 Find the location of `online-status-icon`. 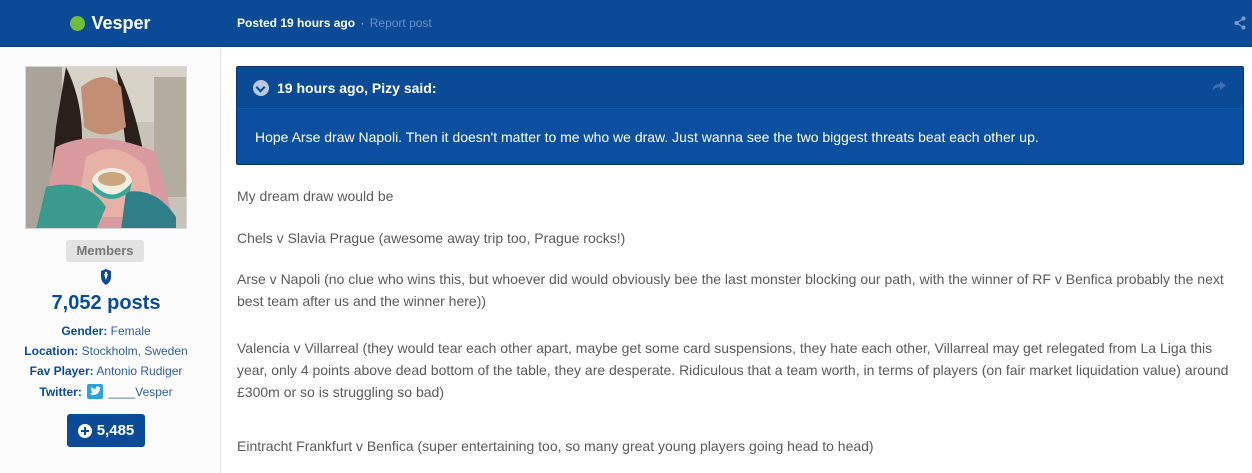

online-status-icon is located at coordinates (78, 23).